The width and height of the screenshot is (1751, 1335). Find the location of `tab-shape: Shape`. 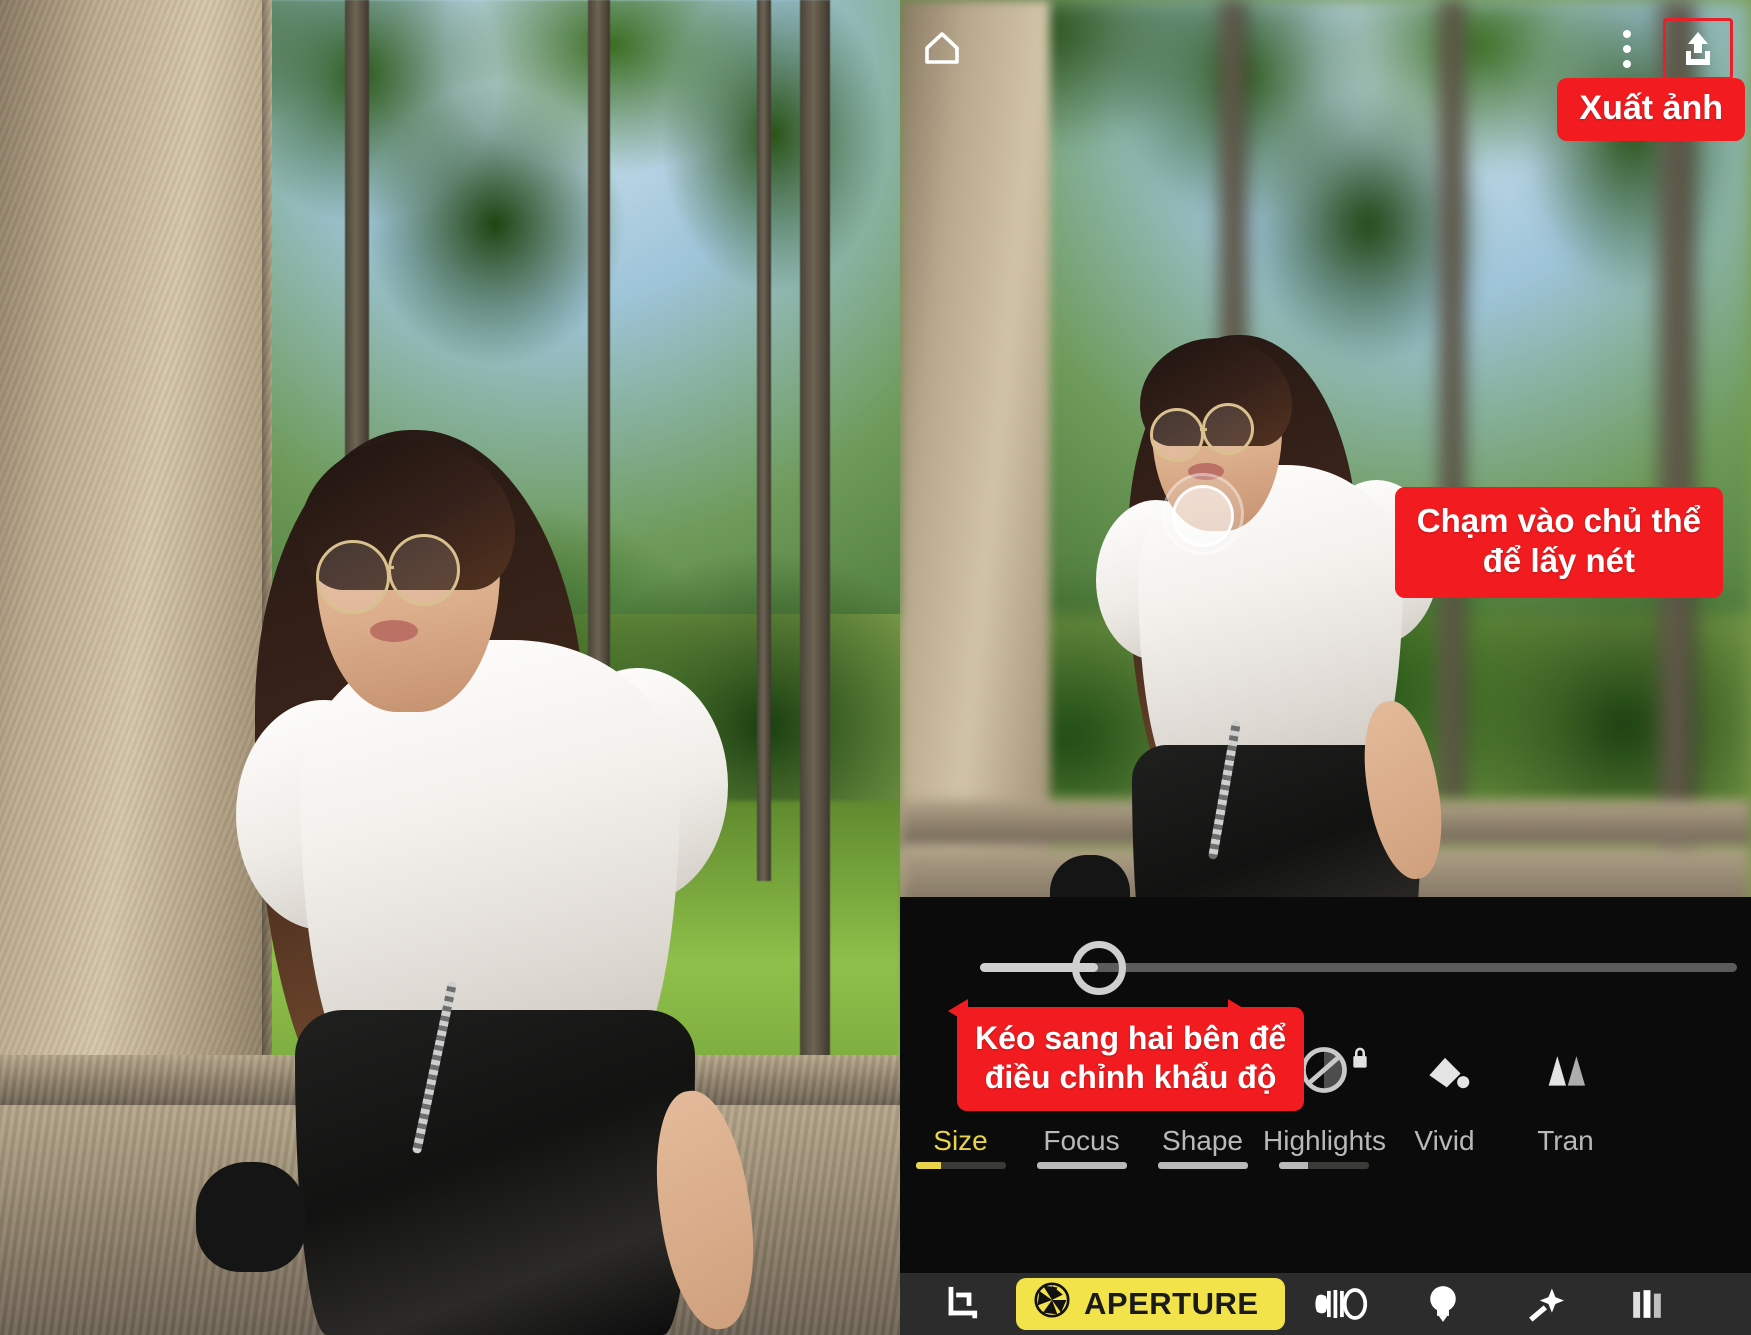

tab-shape: Shape is located at coordinates (1202, 1147).